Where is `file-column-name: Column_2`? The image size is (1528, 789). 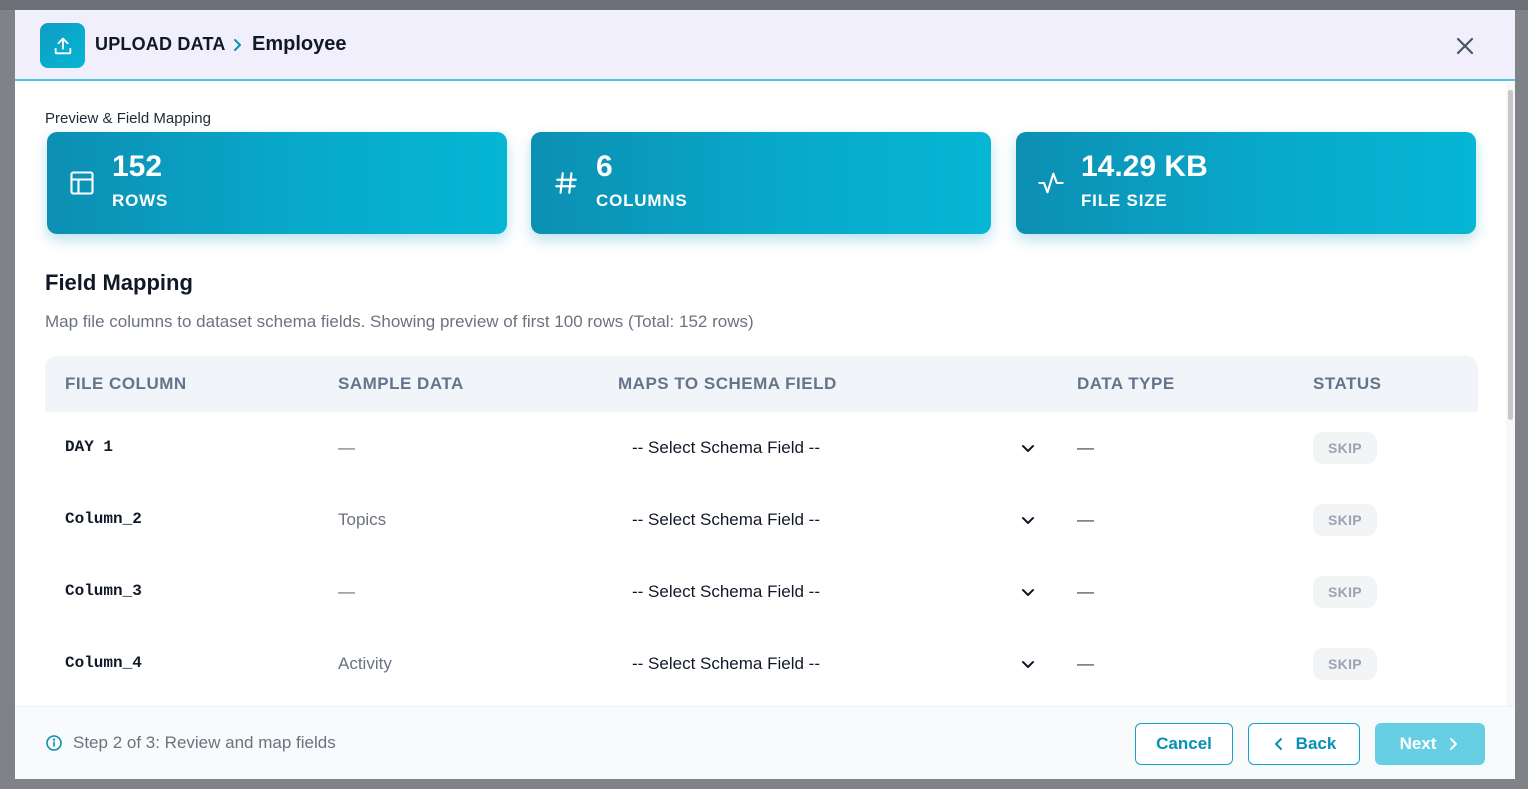 file-column-name: Column_2 is located at coordinates (103, 519).